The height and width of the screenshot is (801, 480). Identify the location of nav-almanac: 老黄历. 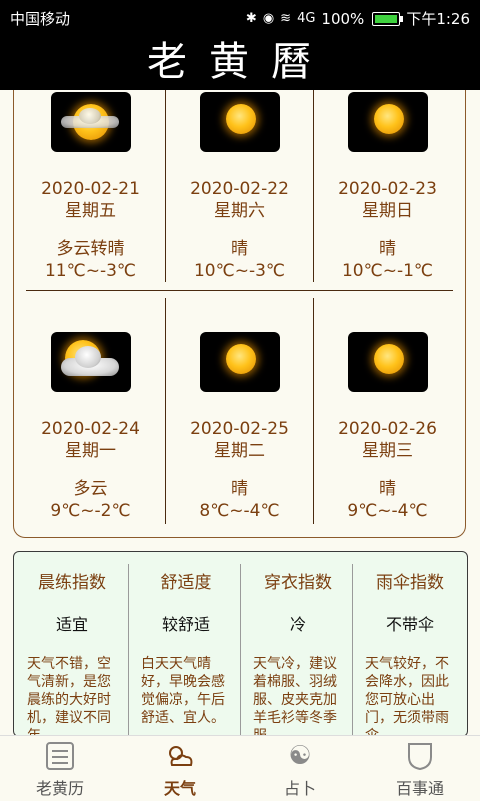
(60, 768).